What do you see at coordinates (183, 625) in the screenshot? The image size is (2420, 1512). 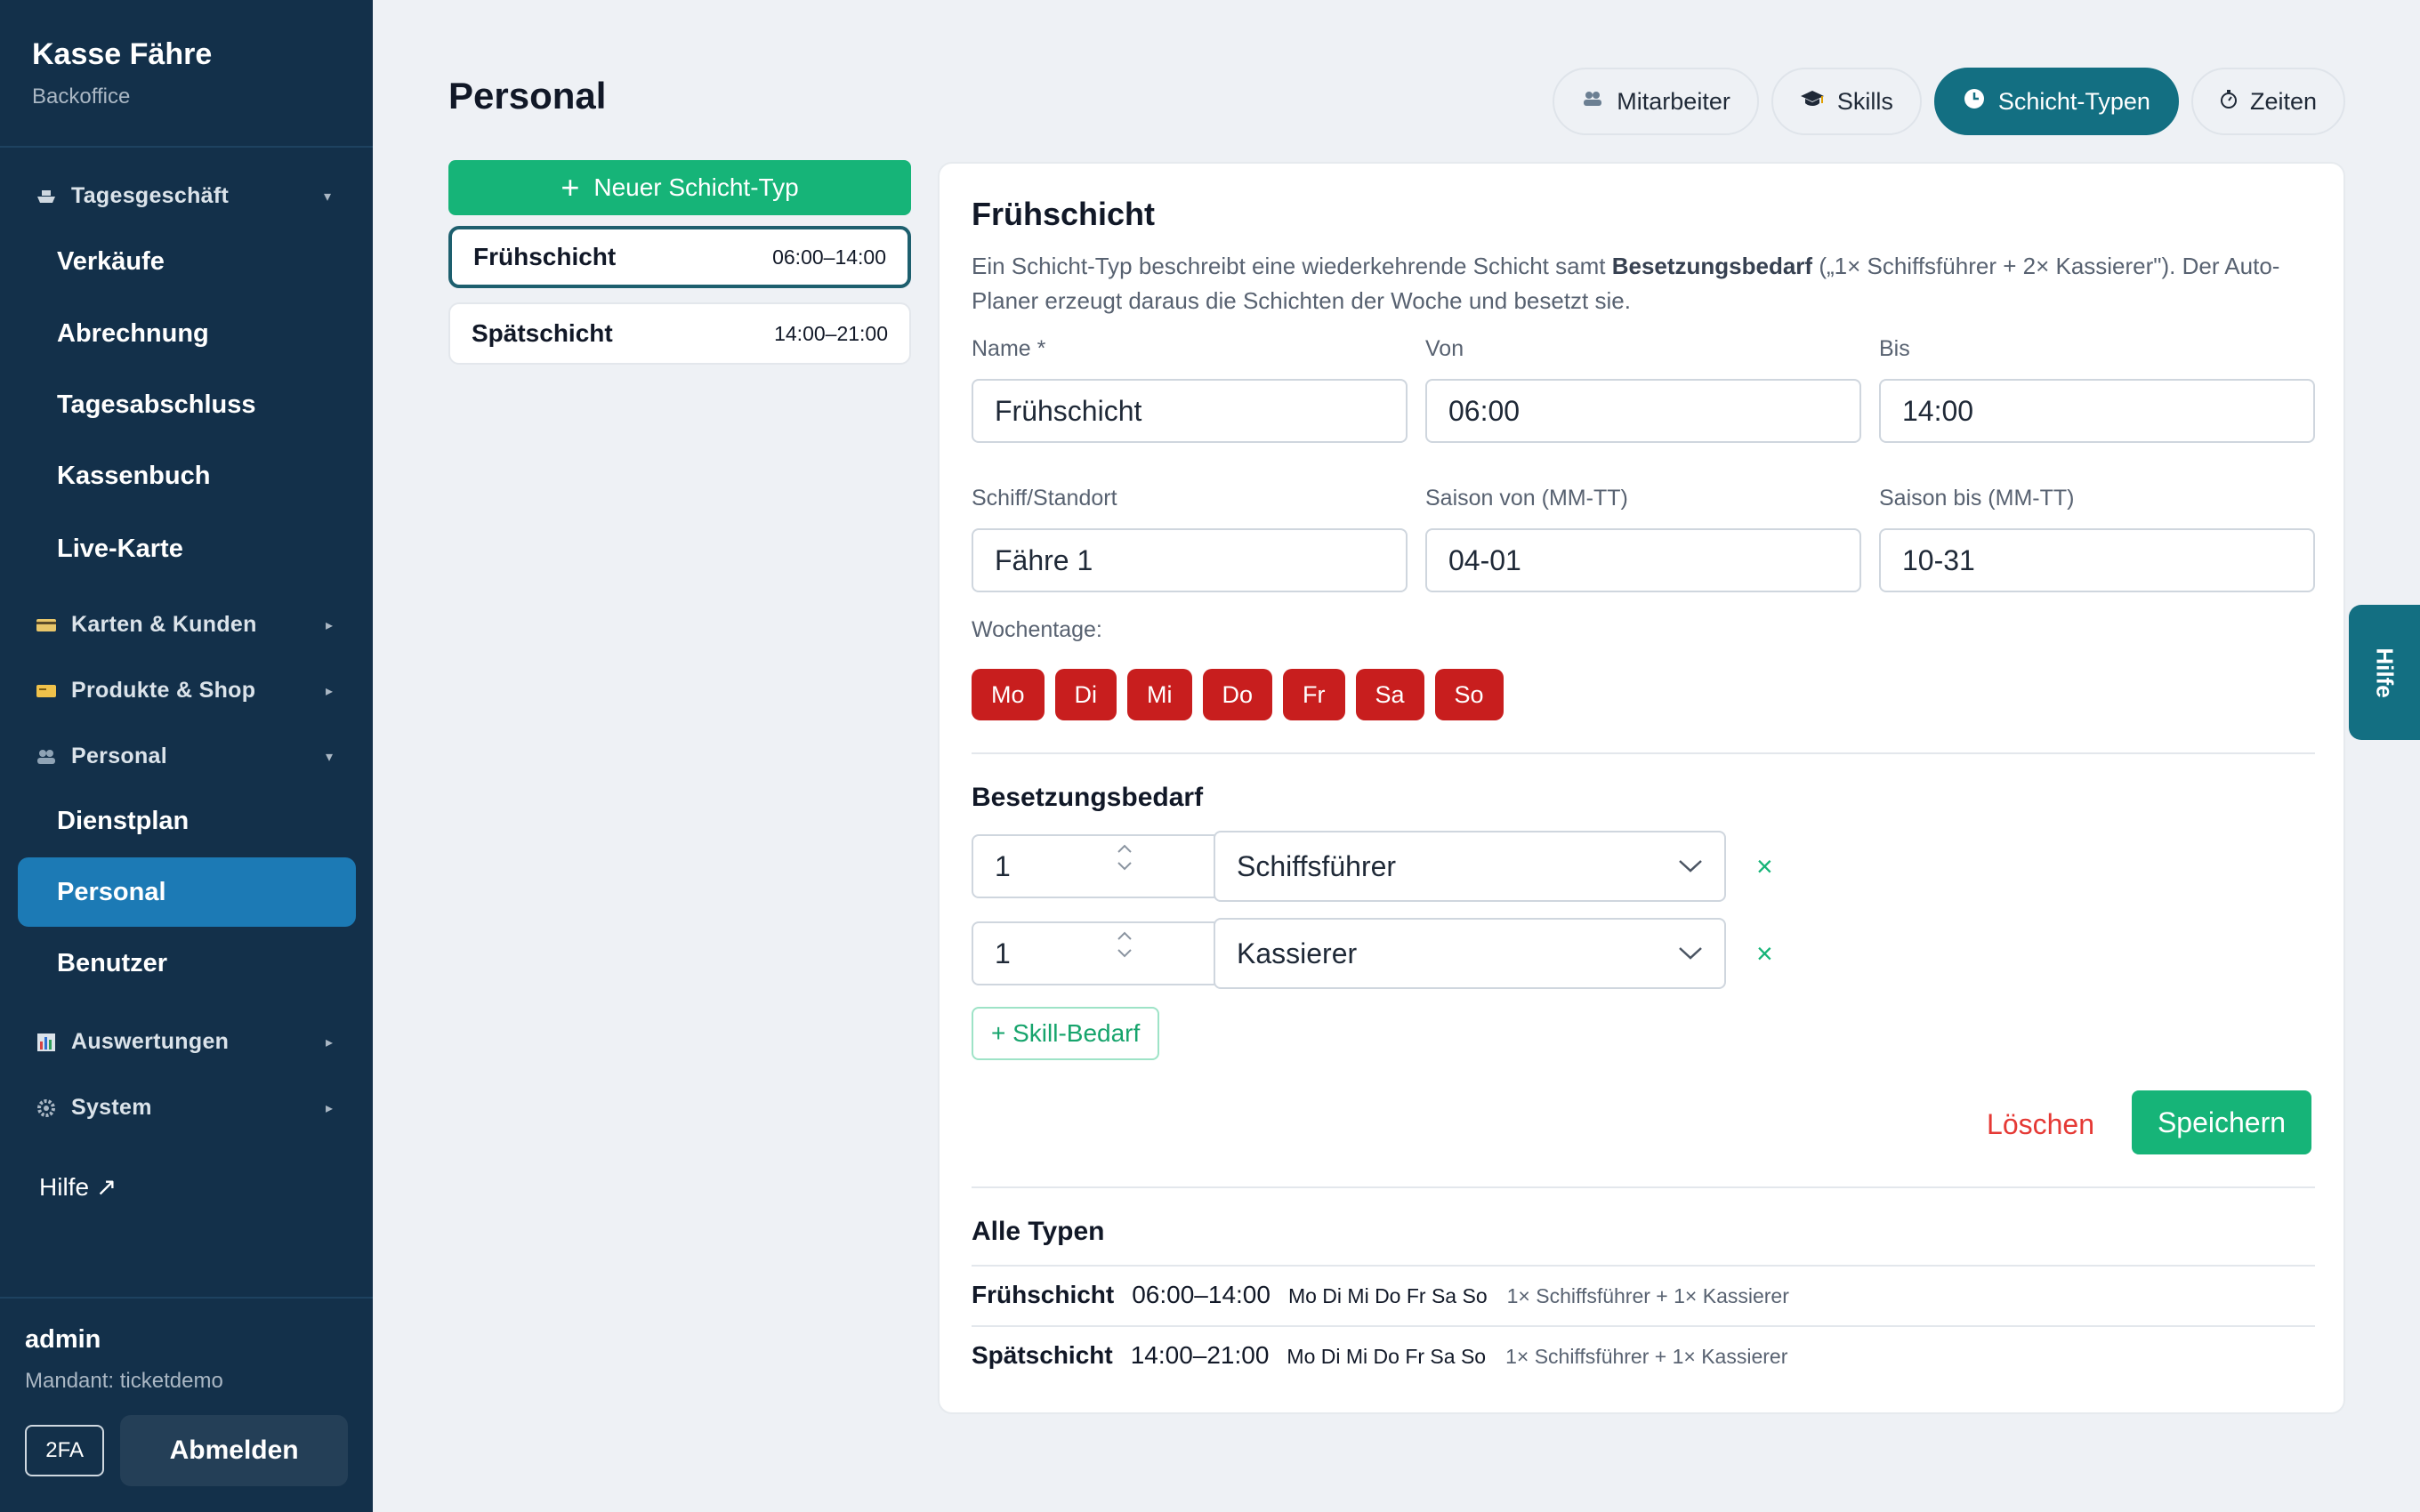 I see `nav-group-karten-kunden: Karten & Kunden ▸` at bounding box center [183, 625].